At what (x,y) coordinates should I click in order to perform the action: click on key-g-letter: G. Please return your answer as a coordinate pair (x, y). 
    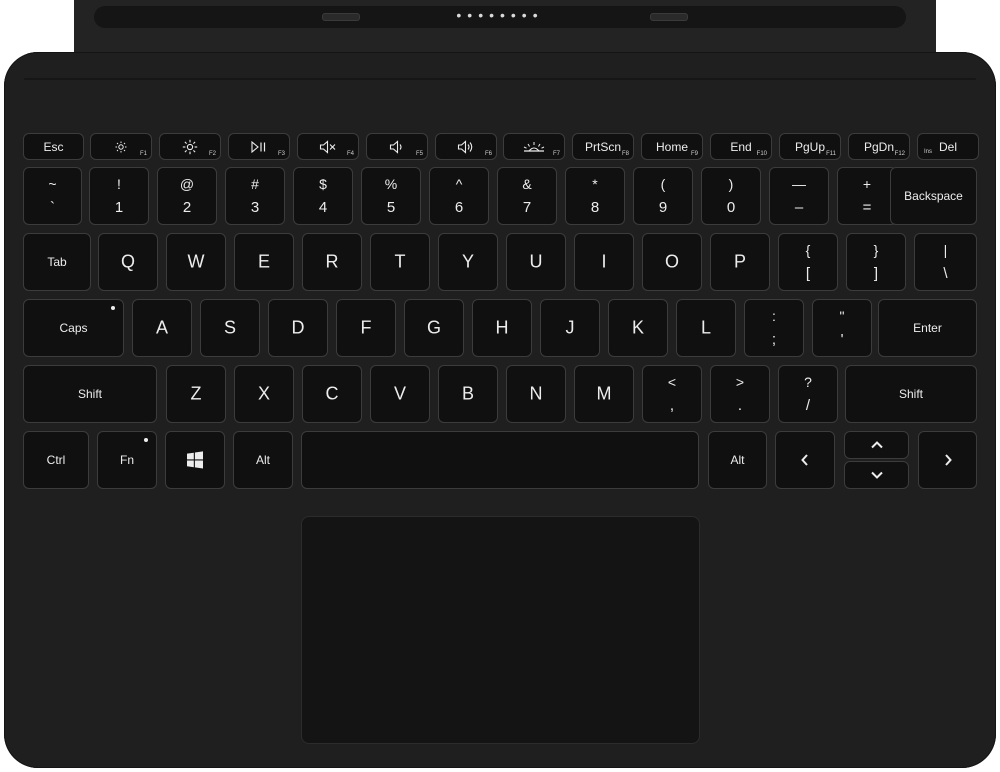
    Looking at the image, I should click on (433, 327).